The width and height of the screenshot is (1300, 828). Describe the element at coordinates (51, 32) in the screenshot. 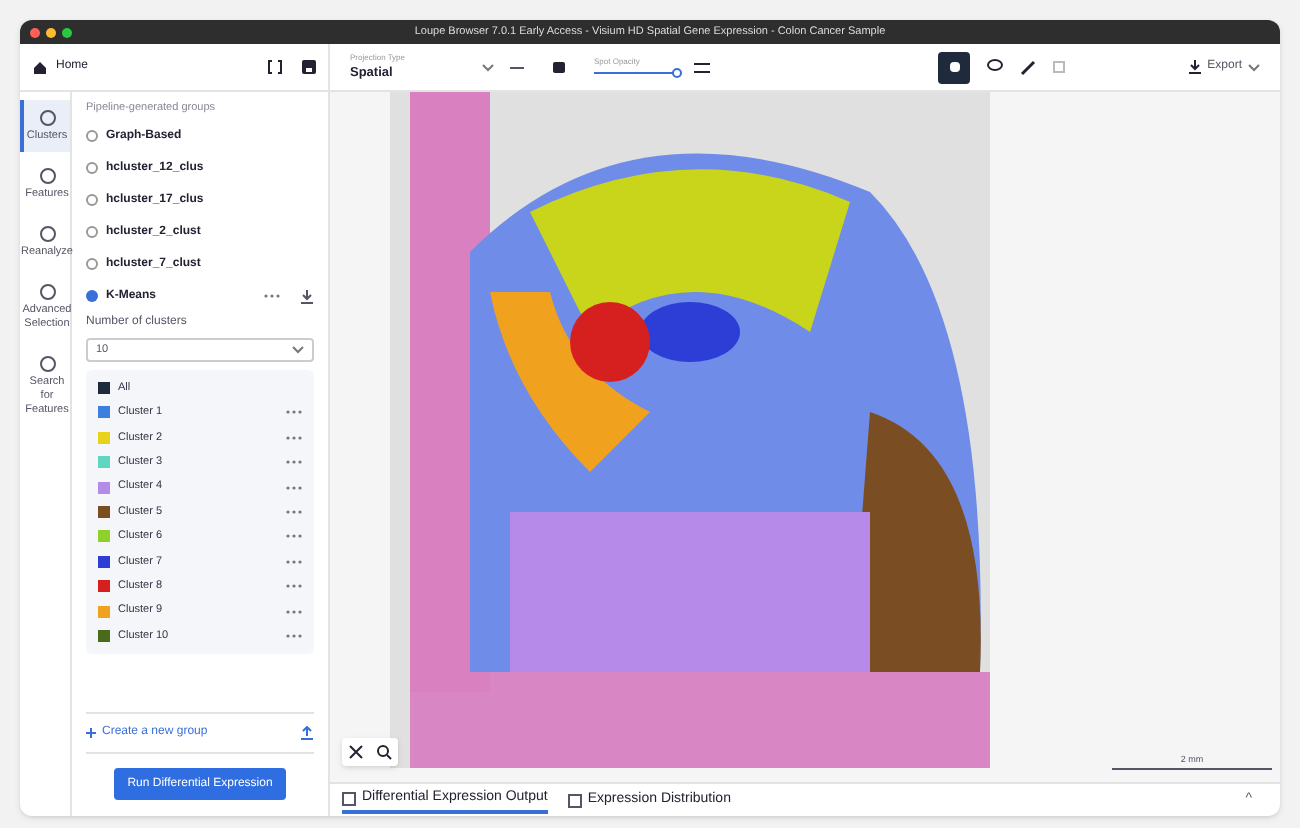

I see `minimize-button` at that location.